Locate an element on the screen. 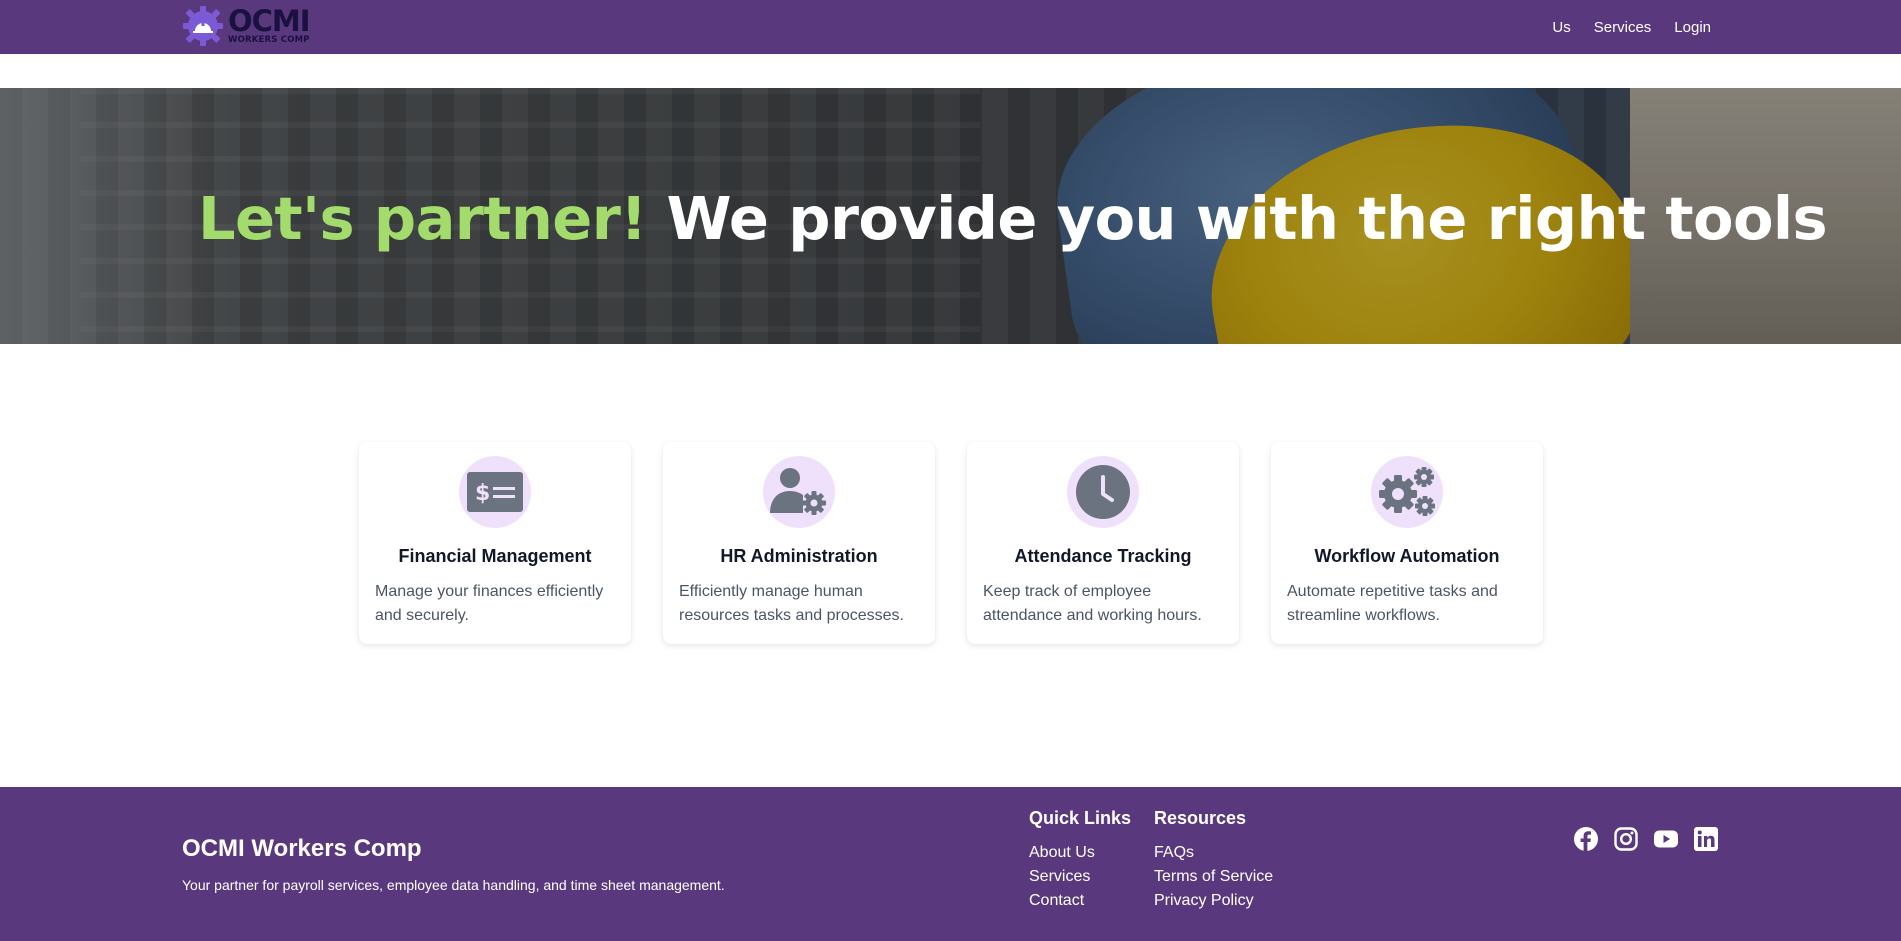 The width and height of the screenshot is (1901, 941). footer-quick-links: Quick Links About Us Services Contact is located at coordinates (1080, 860).